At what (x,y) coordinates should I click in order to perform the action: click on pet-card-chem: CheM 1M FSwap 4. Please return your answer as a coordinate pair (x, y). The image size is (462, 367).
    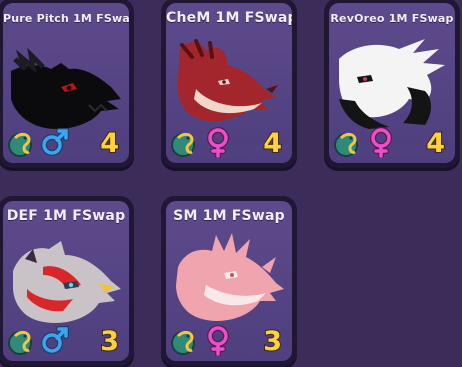
    Looking at the image, I should click on (229, 84).